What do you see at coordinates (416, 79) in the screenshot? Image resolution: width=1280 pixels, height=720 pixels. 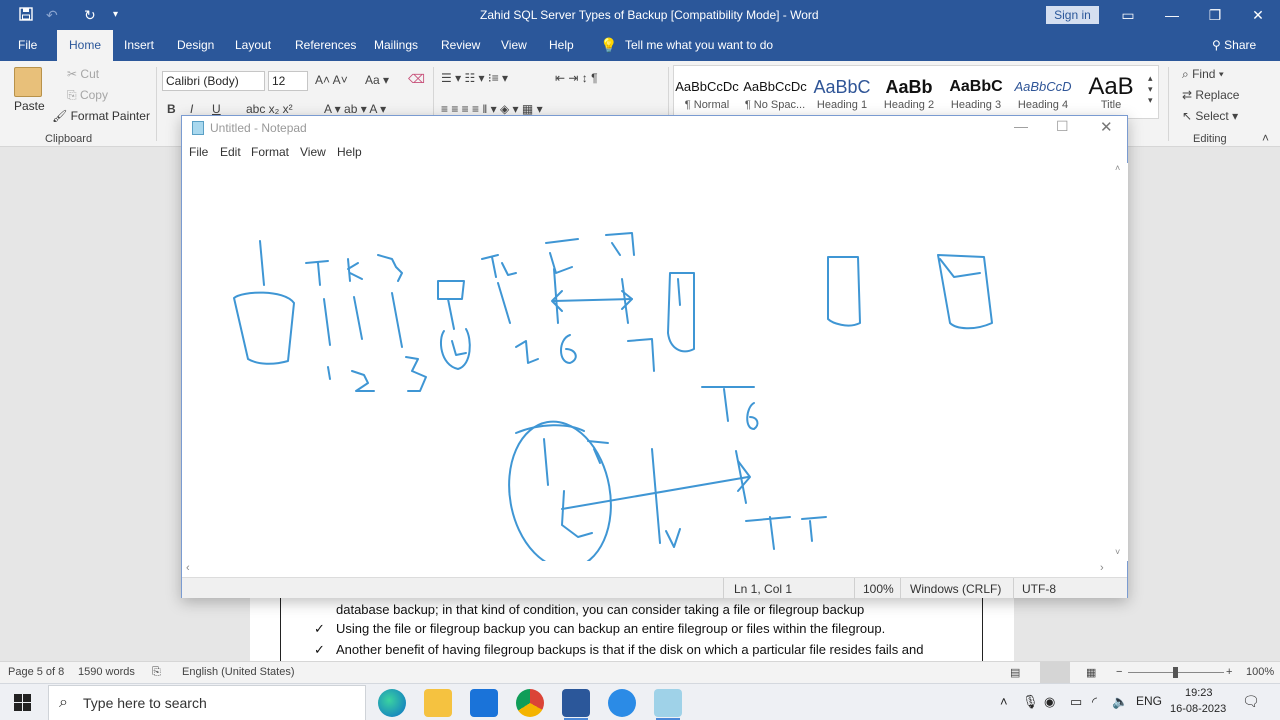 I see `clear-formatting-icon: ⌫` at bounding box center [416, 79].